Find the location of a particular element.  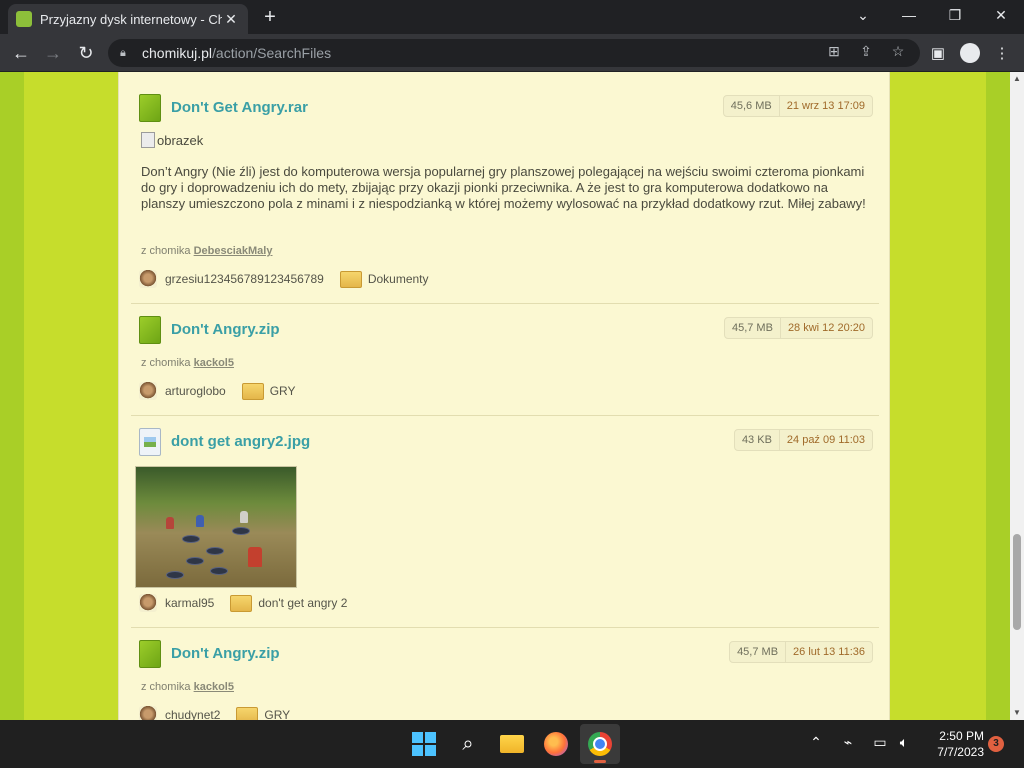

file-meta: 43 KB 24 paź 09 11:03 is located at coordinates (803, 440).